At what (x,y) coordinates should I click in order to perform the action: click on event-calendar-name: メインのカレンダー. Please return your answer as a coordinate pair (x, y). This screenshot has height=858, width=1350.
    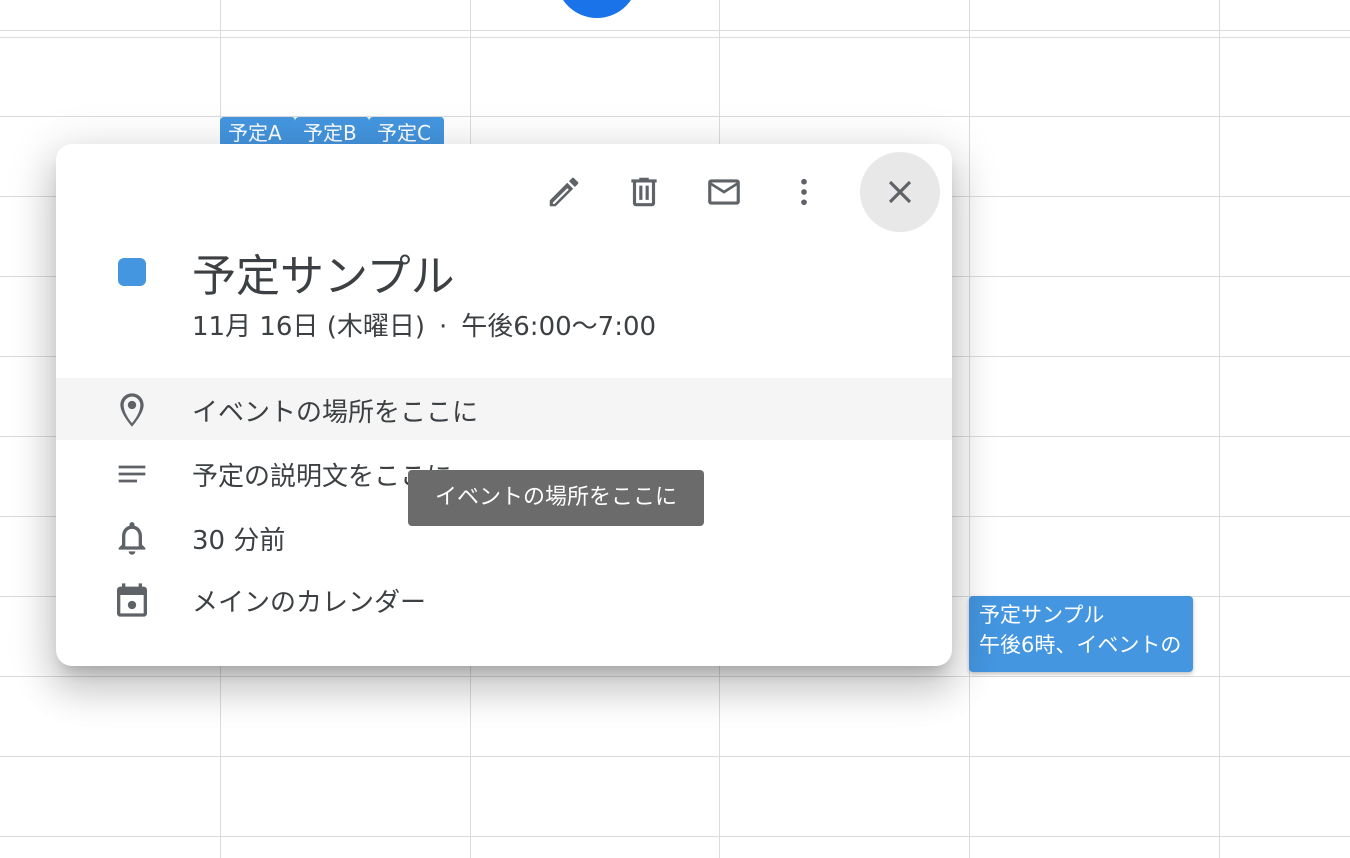
    Looking at the image, I should click on (309, 603).